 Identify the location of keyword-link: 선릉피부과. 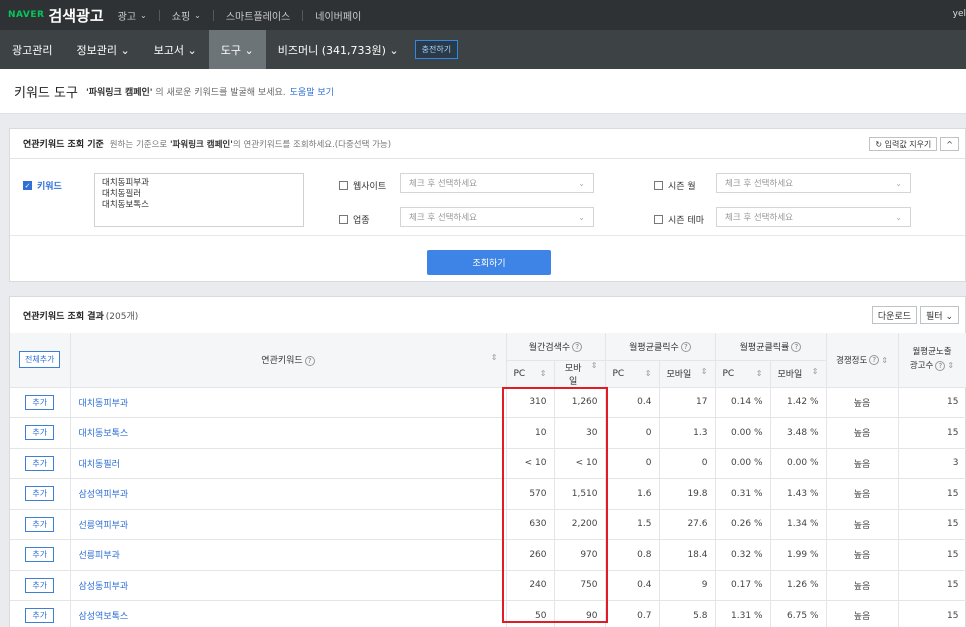
(288, 555).